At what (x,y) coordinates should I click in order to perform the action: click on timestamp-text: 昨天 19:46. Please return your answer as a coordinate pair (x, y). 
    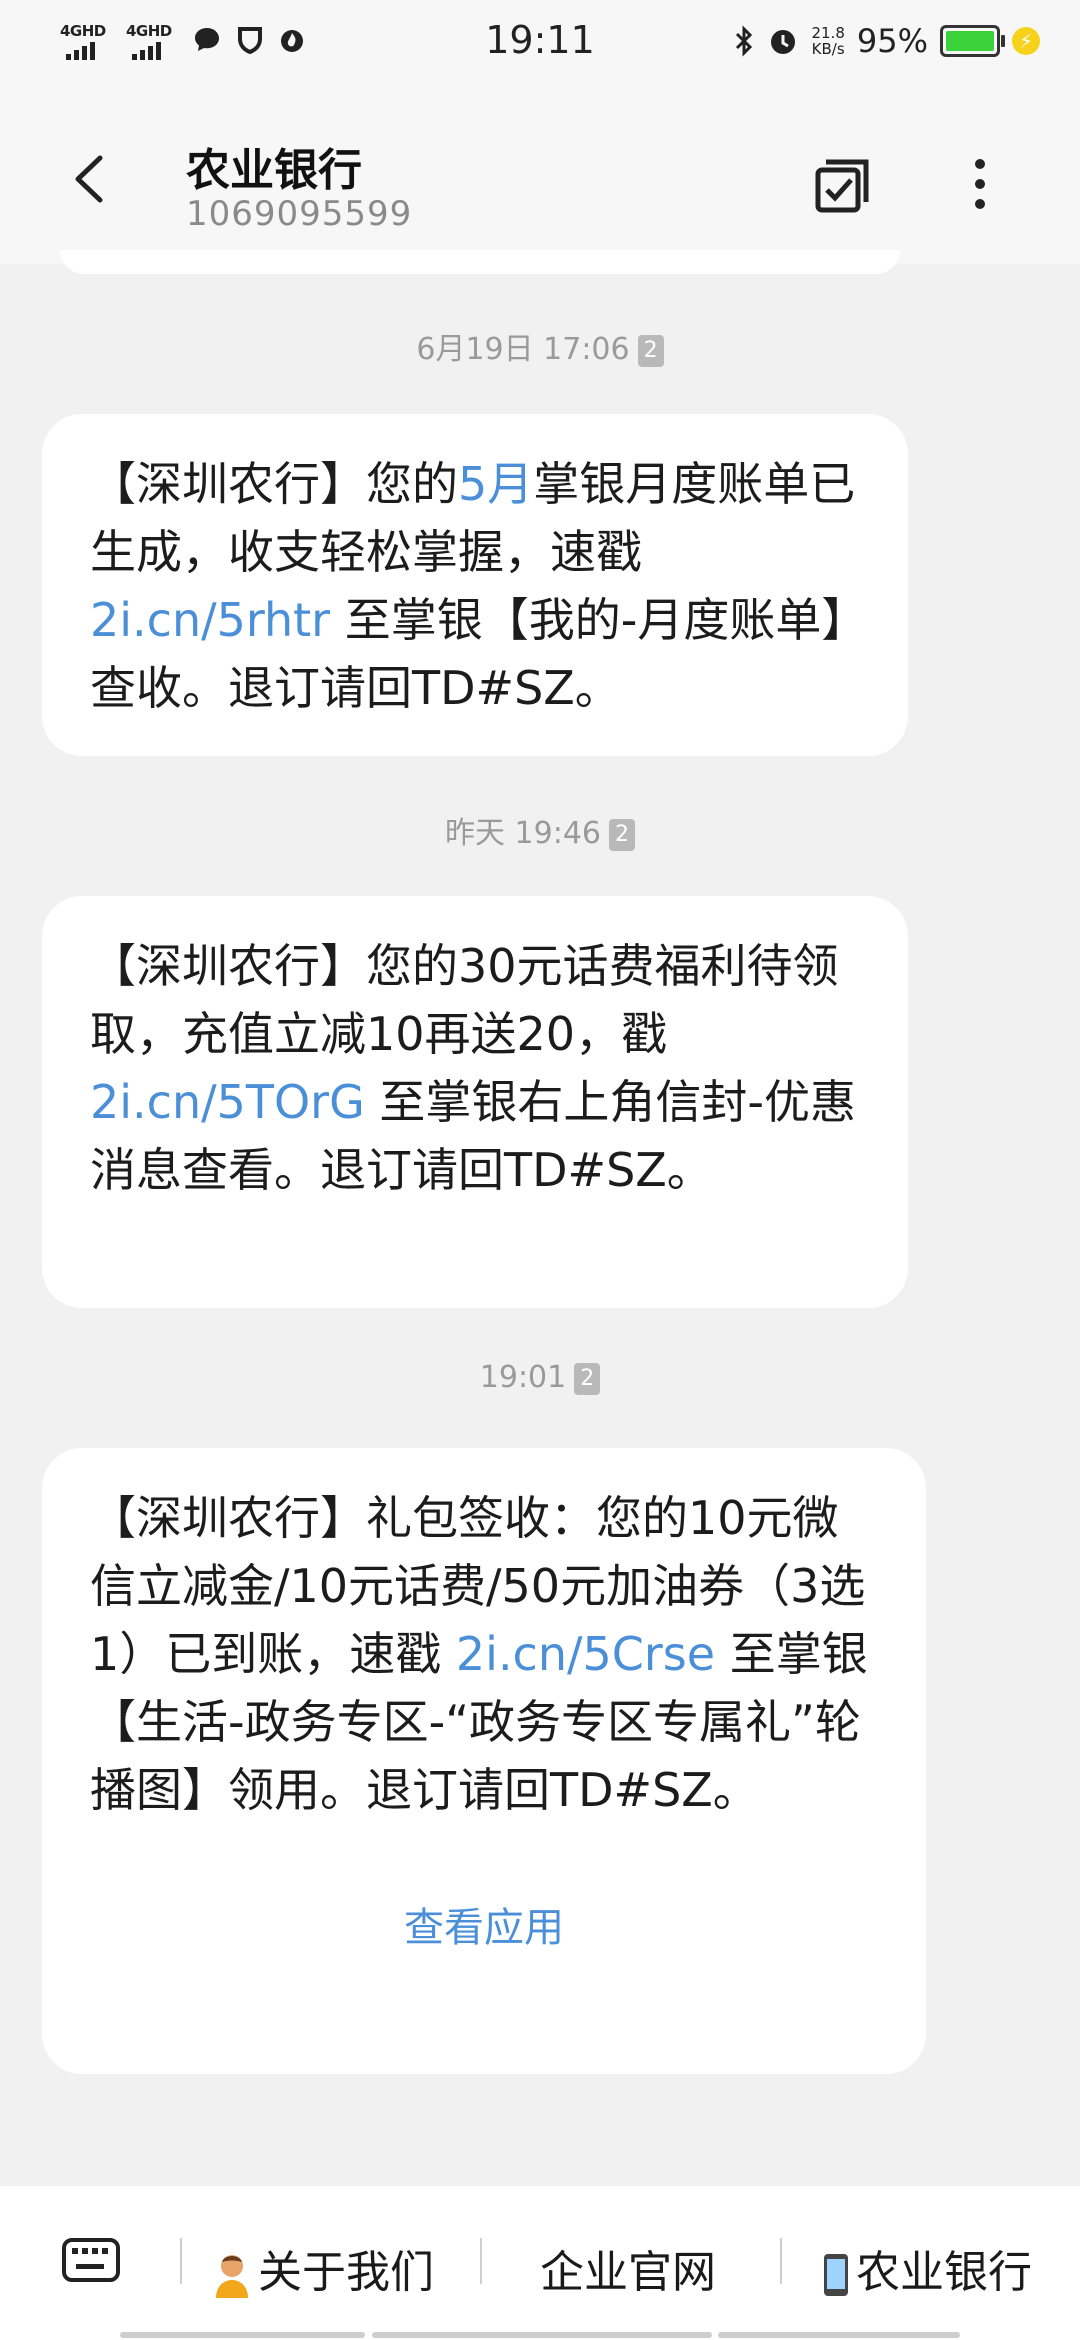
    Looking at the image, I should click on (523, 833).